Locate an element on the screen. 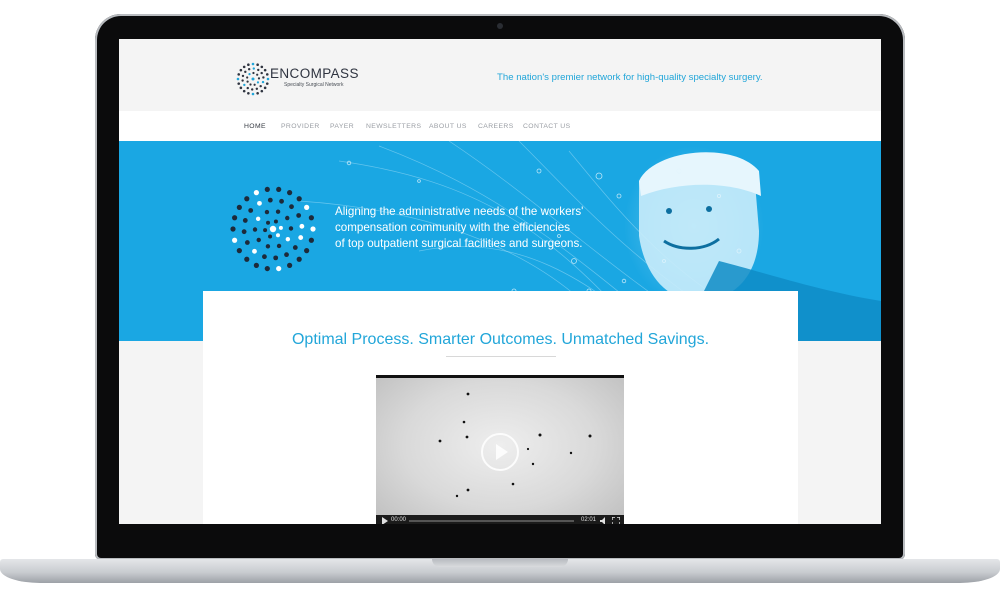  headline-divider is located at coordinates (501, 356).